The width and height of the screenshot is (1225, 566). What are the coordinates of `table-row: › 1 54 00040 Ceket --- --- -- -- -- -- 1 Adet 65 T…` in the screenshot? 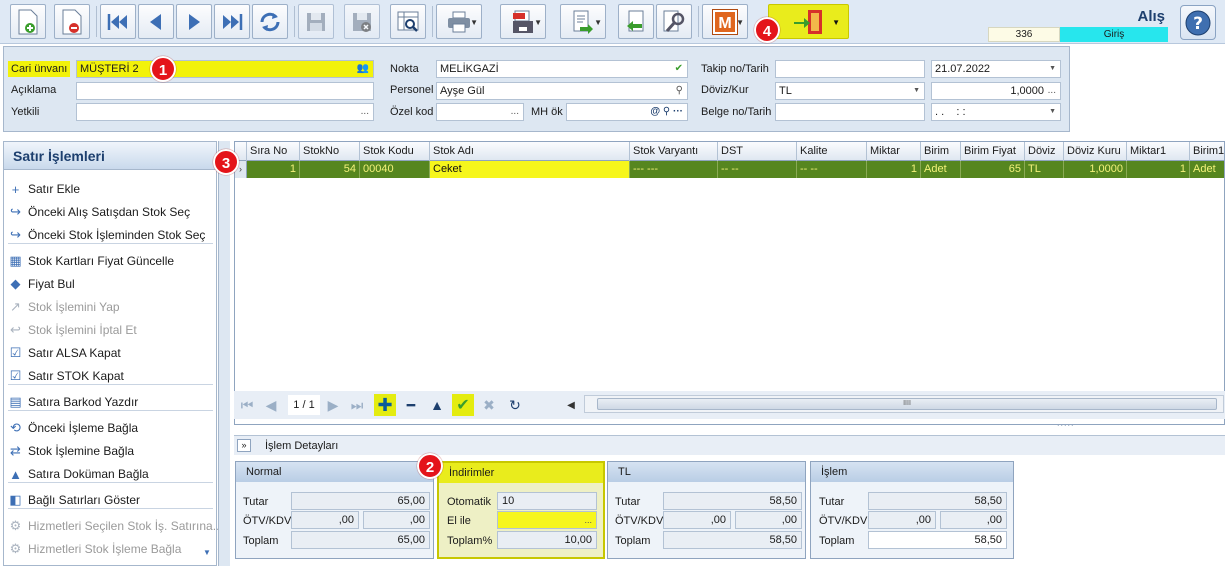 It's located at (729, 169).